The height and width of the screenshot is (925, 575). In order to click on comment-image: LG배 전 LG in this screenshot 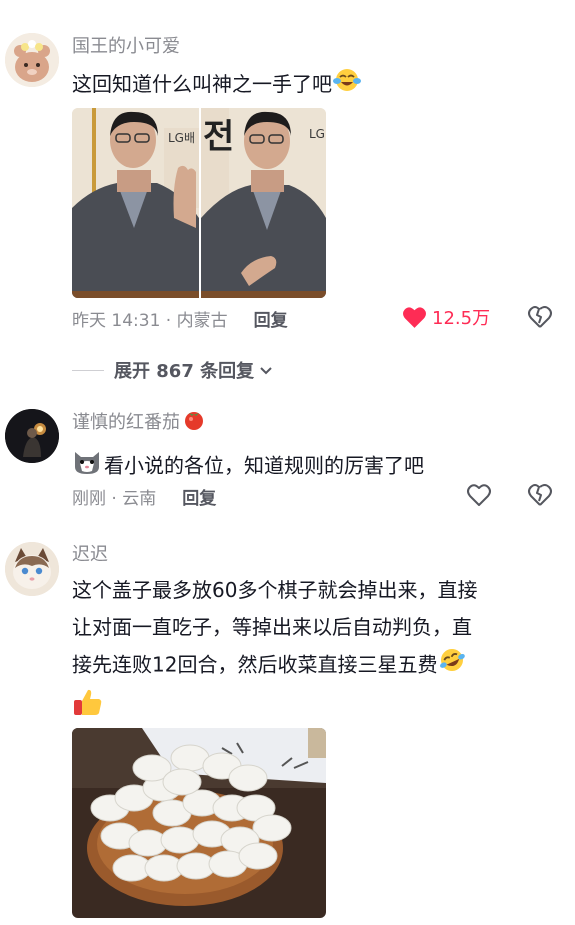, I will do `click(199, 203)`.